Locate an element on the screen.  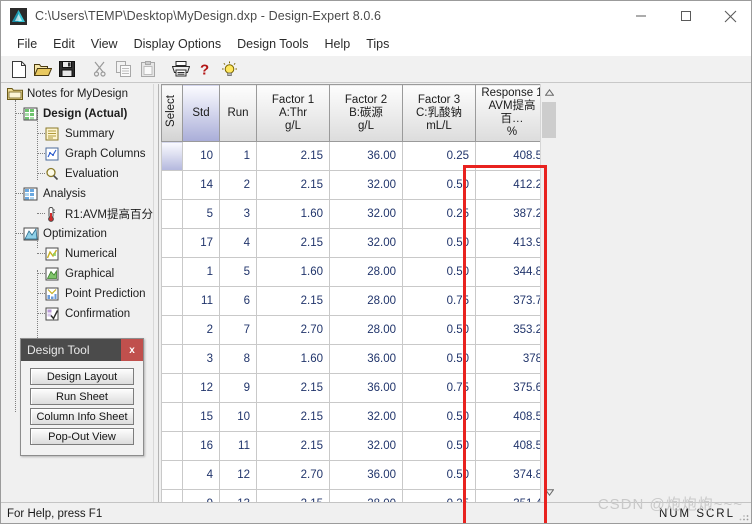
cell-response-1: 375.6 is located at coordinates (512, 388).